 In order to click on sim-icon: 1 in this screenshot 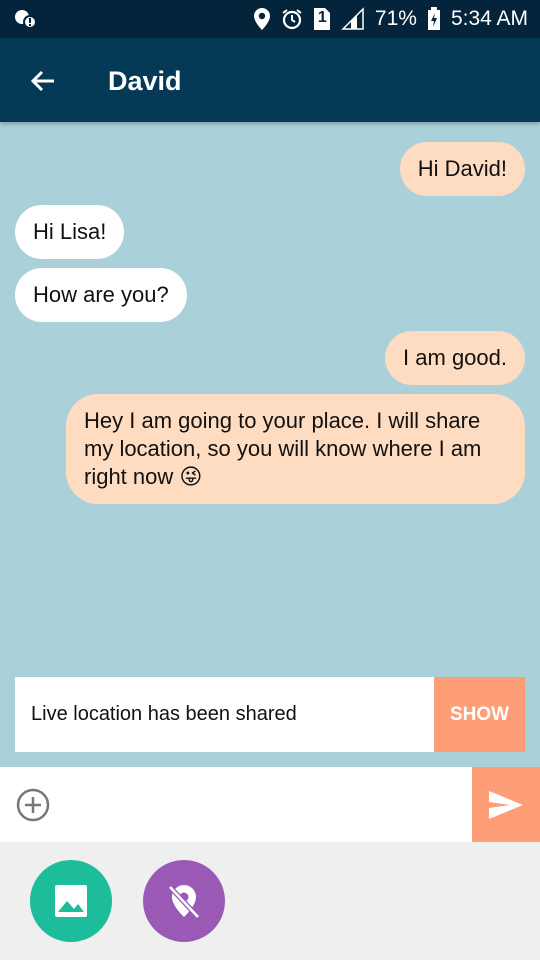, I will do `click(322, 19)`.